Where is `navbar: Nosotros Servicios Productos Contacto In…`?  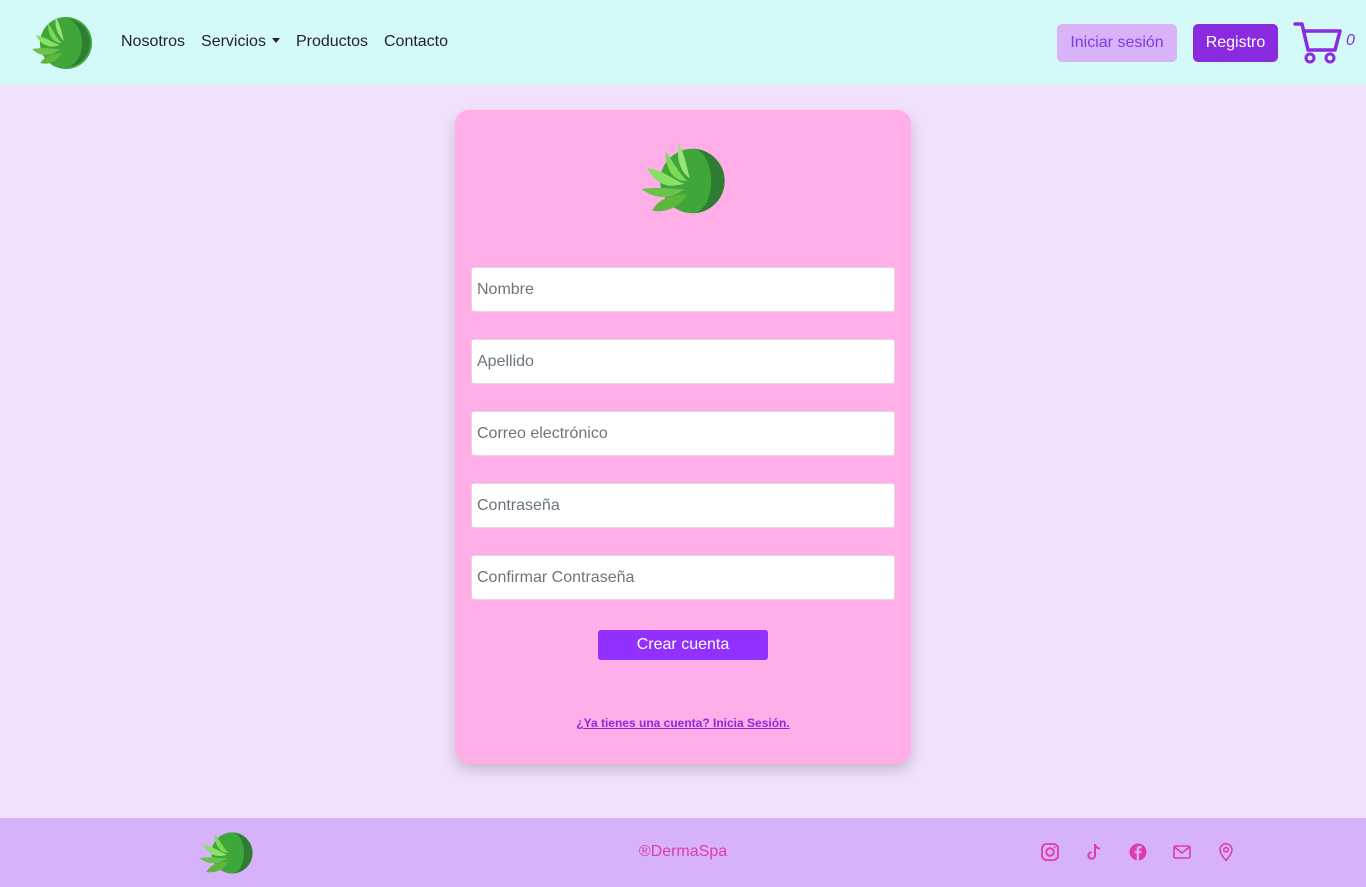
navbar: Nosotros Servicios Productos Contacto In… is located at coordinates (683, 42).